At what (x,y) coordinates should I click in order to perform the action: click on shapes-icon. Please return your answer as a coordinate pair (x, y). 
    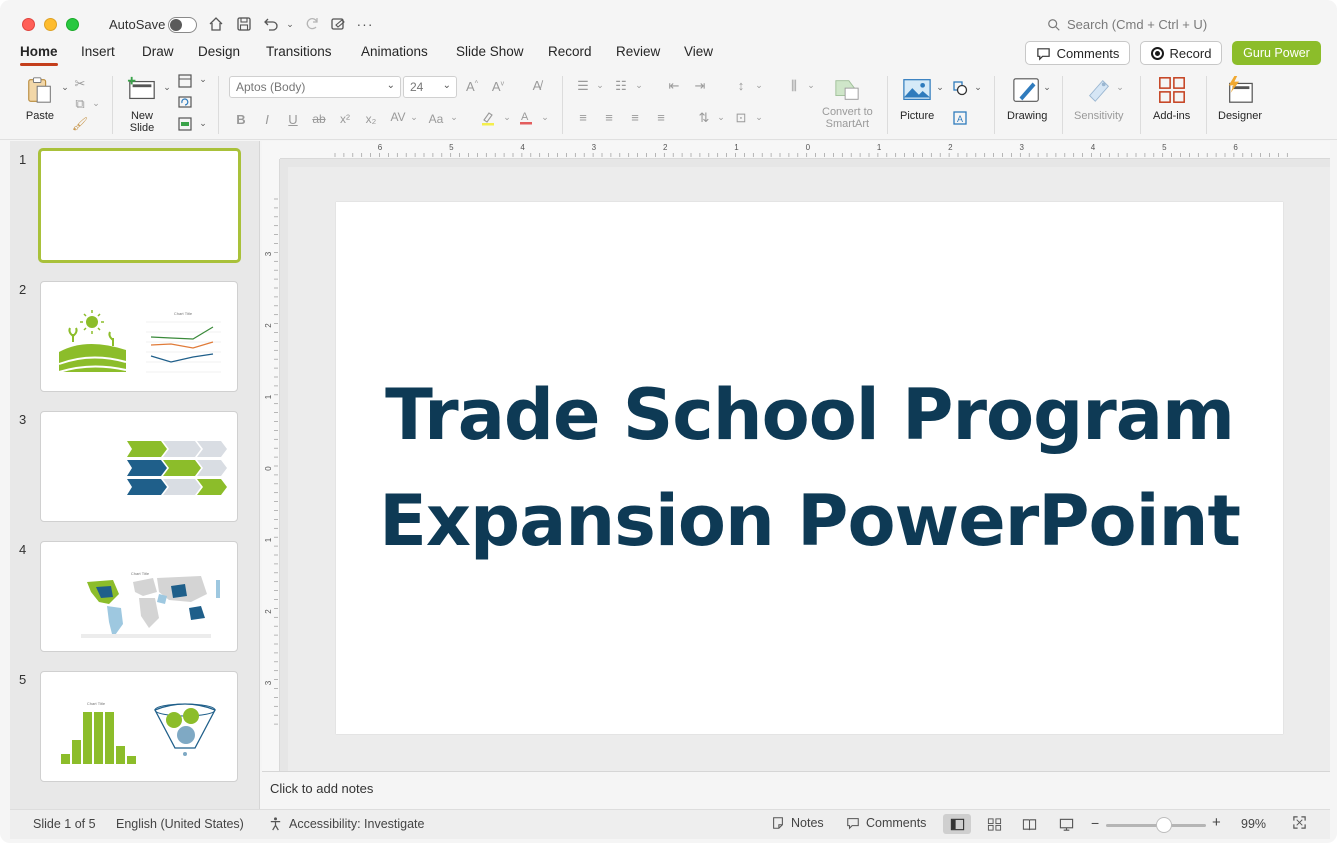
    Looking at the image, I should click on (960, 89).